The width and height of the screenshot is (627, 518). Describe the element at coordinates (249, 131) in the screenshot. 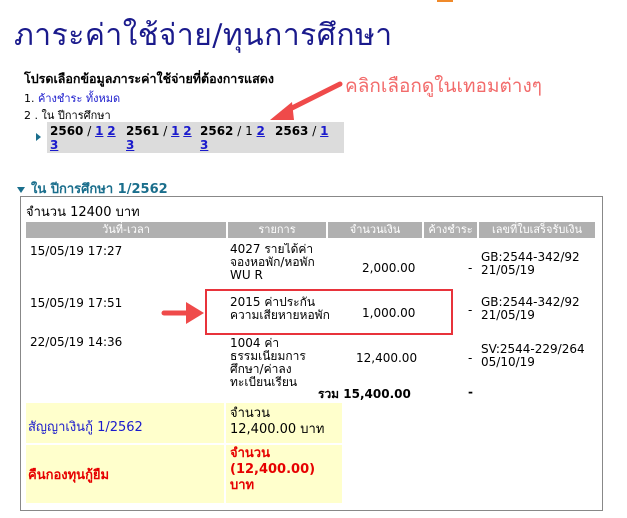

I see `term-2562-1-current: 1` at that location.